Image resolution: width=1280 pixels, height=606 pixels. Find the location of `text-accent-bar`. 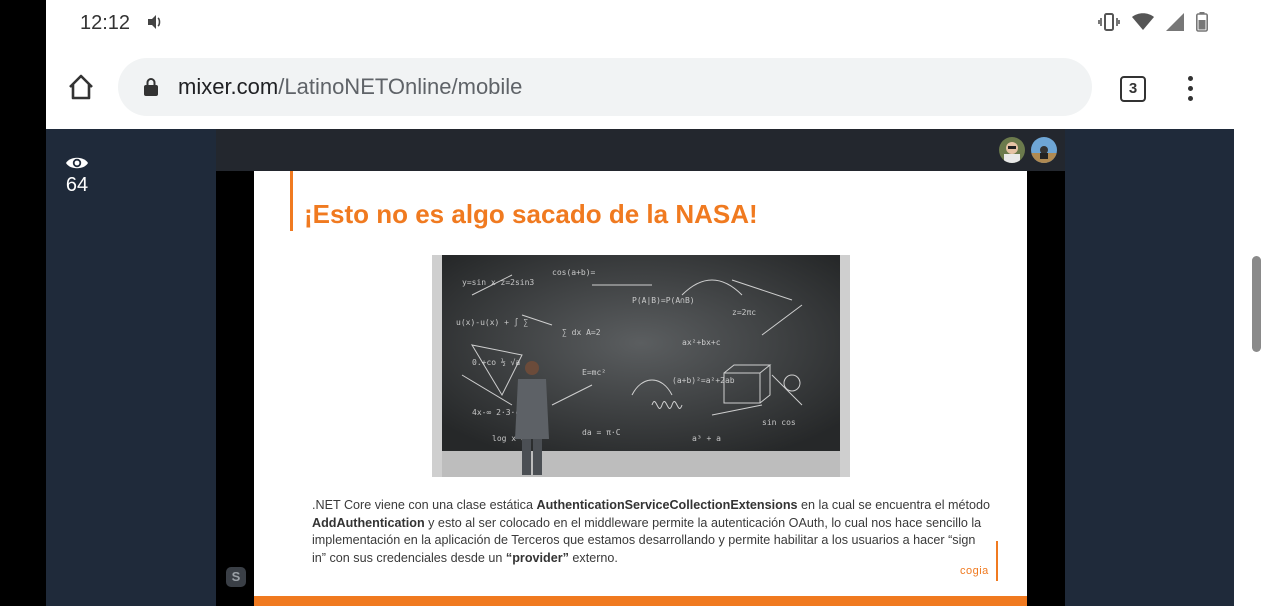

text-accent-bar is located at coordinates (997, 561).